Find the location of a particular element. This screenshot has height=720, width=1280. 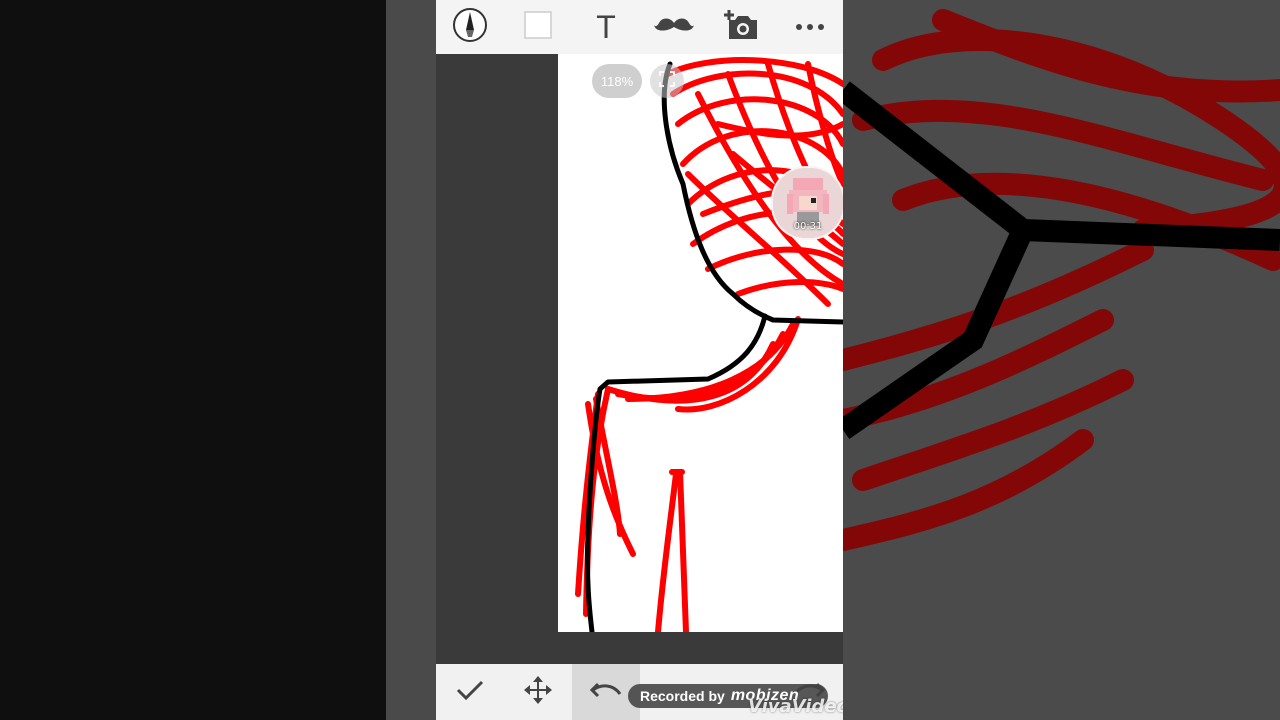

vivavideo-watermark: VivaVideo is located at coordinates (795, 706).